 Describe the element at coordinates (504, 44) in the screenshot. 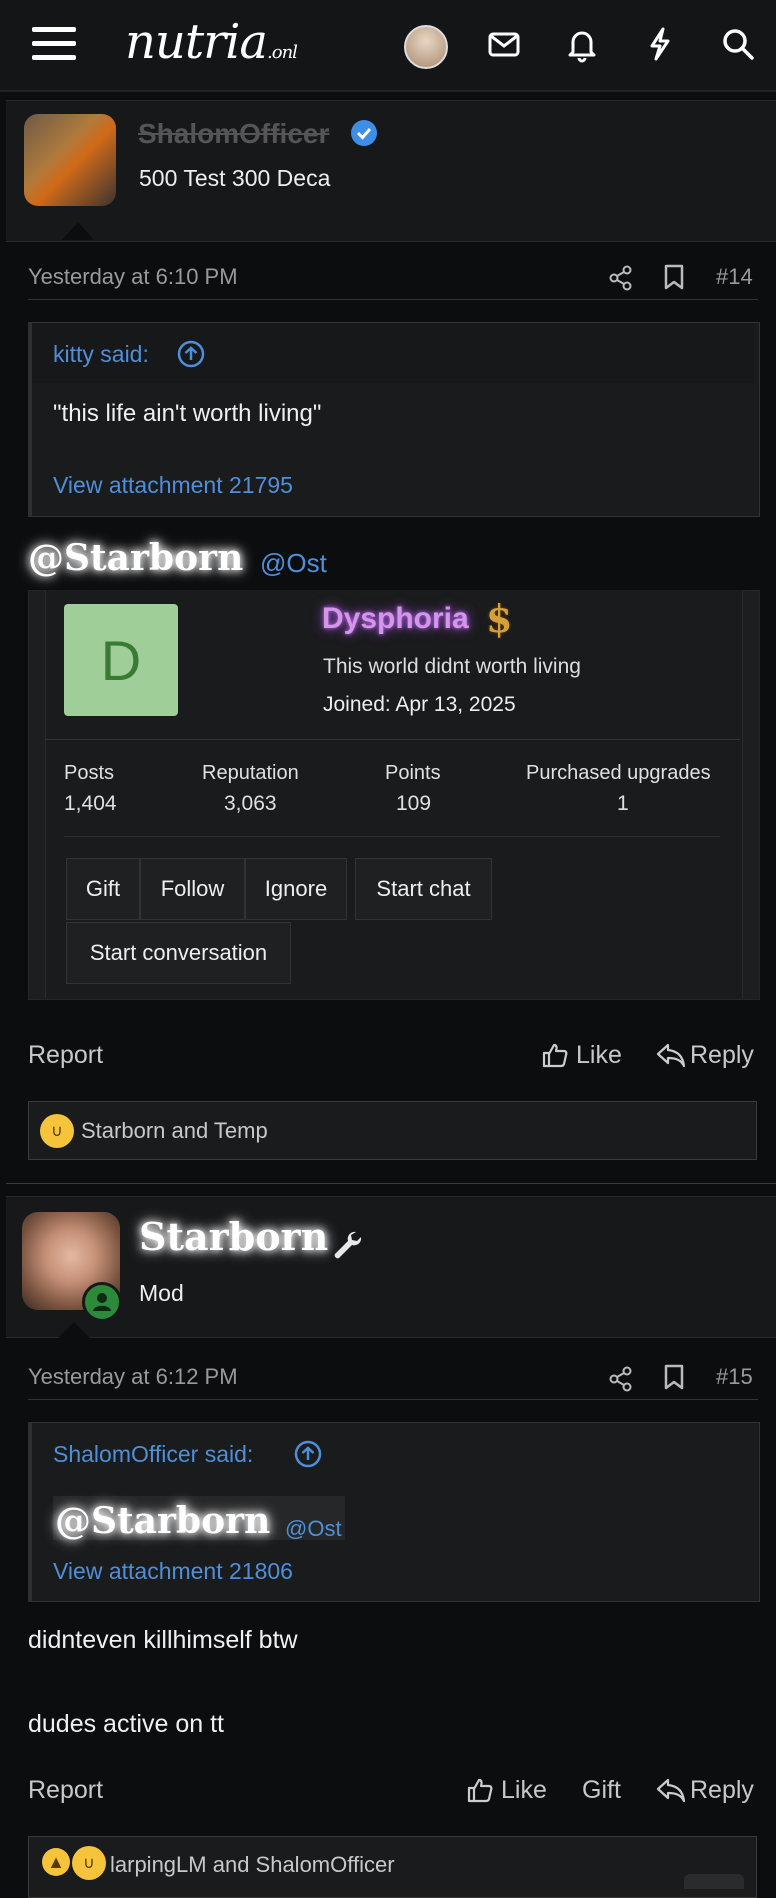

I see `inbox-icon` at that location.